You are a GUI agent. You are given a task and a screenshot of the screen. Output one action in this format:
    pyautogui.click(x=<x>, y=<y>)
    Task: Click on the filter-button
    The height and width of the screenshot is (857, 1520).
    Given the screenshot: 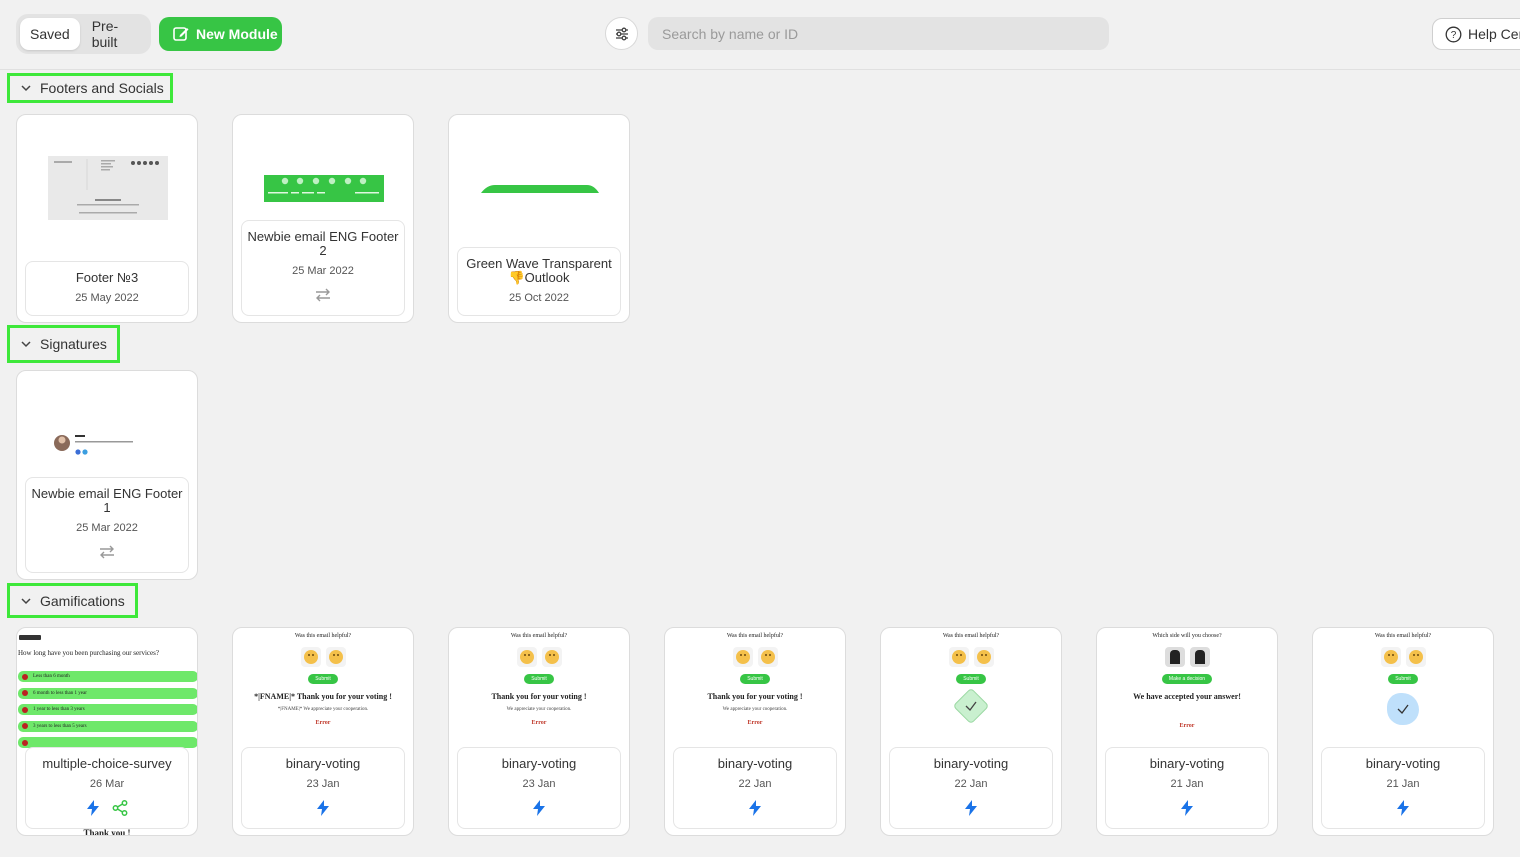 What is the action you would take?
    pyautogui.click(x=621, y=33)
    